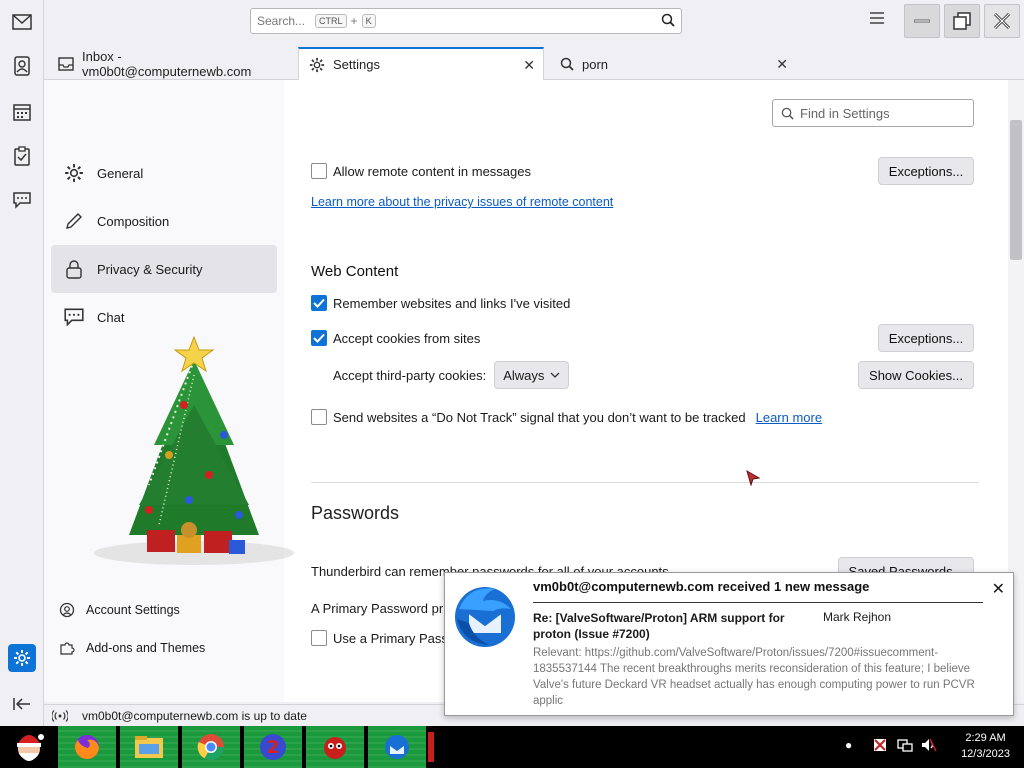  I want to click on nav-item-label: General, so click(120, 173).